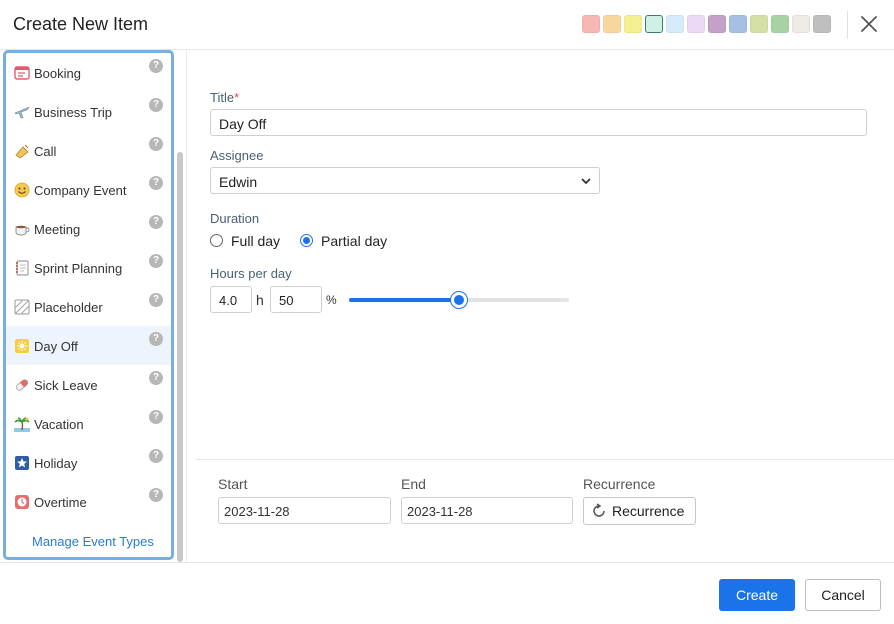 This screenshot has height=624, width=894. Describe the element at coordinates (447, 562) in the screenshot. I see `footer-divider` at that location.